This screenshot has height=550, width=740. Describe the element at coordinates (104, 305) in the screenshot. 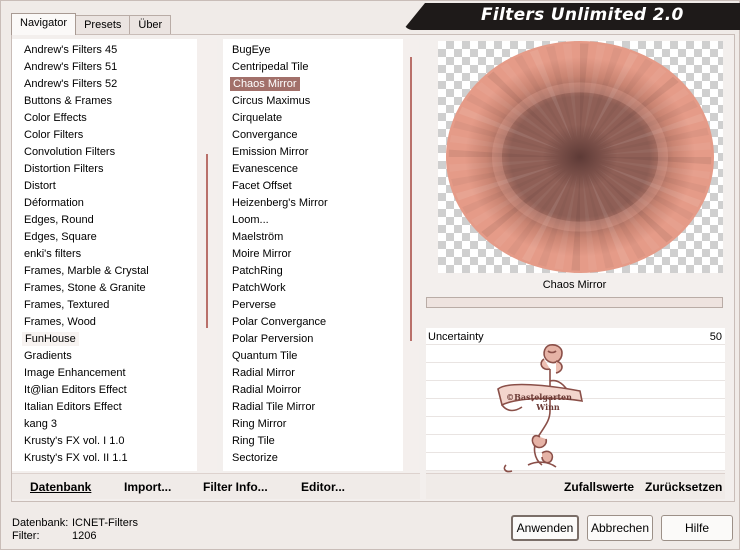

I see `category-item: Frames, Textured` at that location.